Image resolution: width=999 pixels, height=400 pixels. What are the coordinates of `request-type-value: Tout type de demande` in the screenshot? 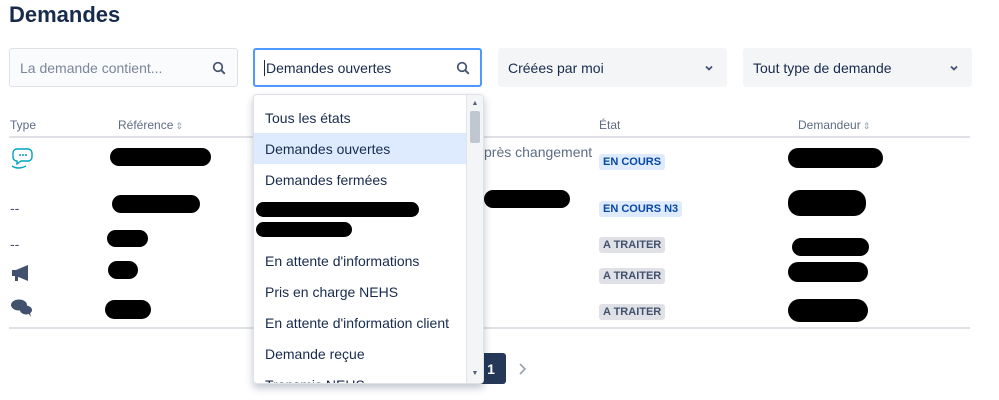 It's located at (822, 67).